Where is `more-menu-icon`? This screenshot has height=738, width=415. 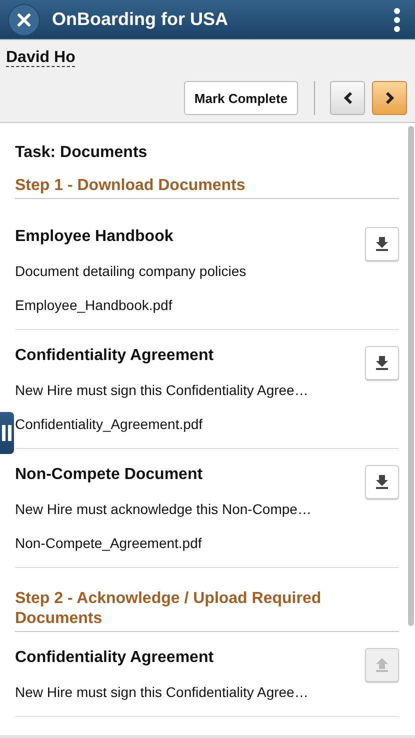
more-menu-icon is located at coordinates (397, 19).